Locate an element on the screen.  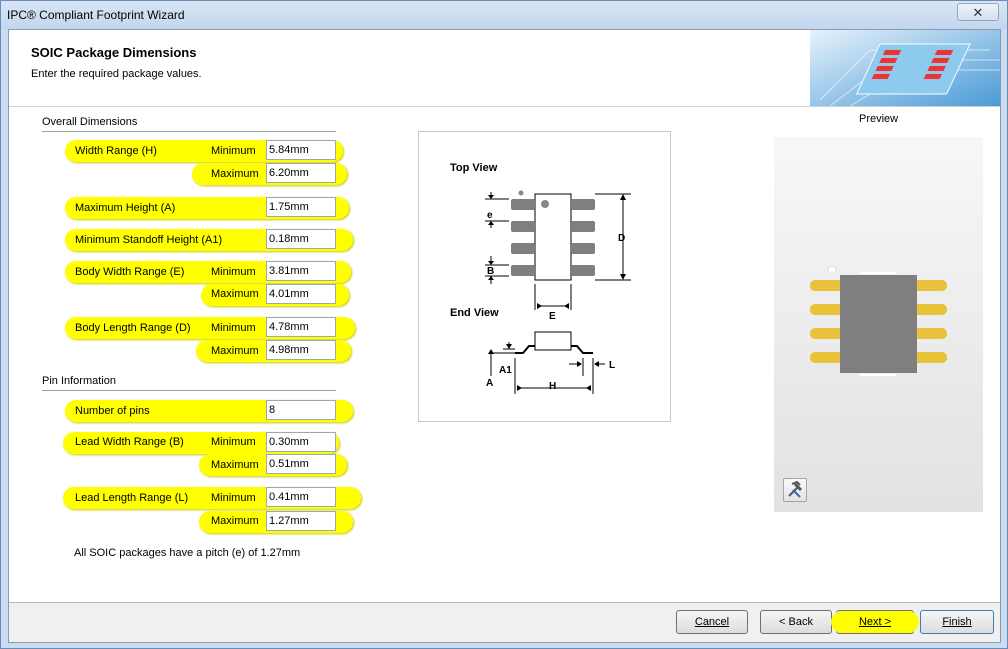
cancel-button-label: Cancel is located at coordinates (712, 622).